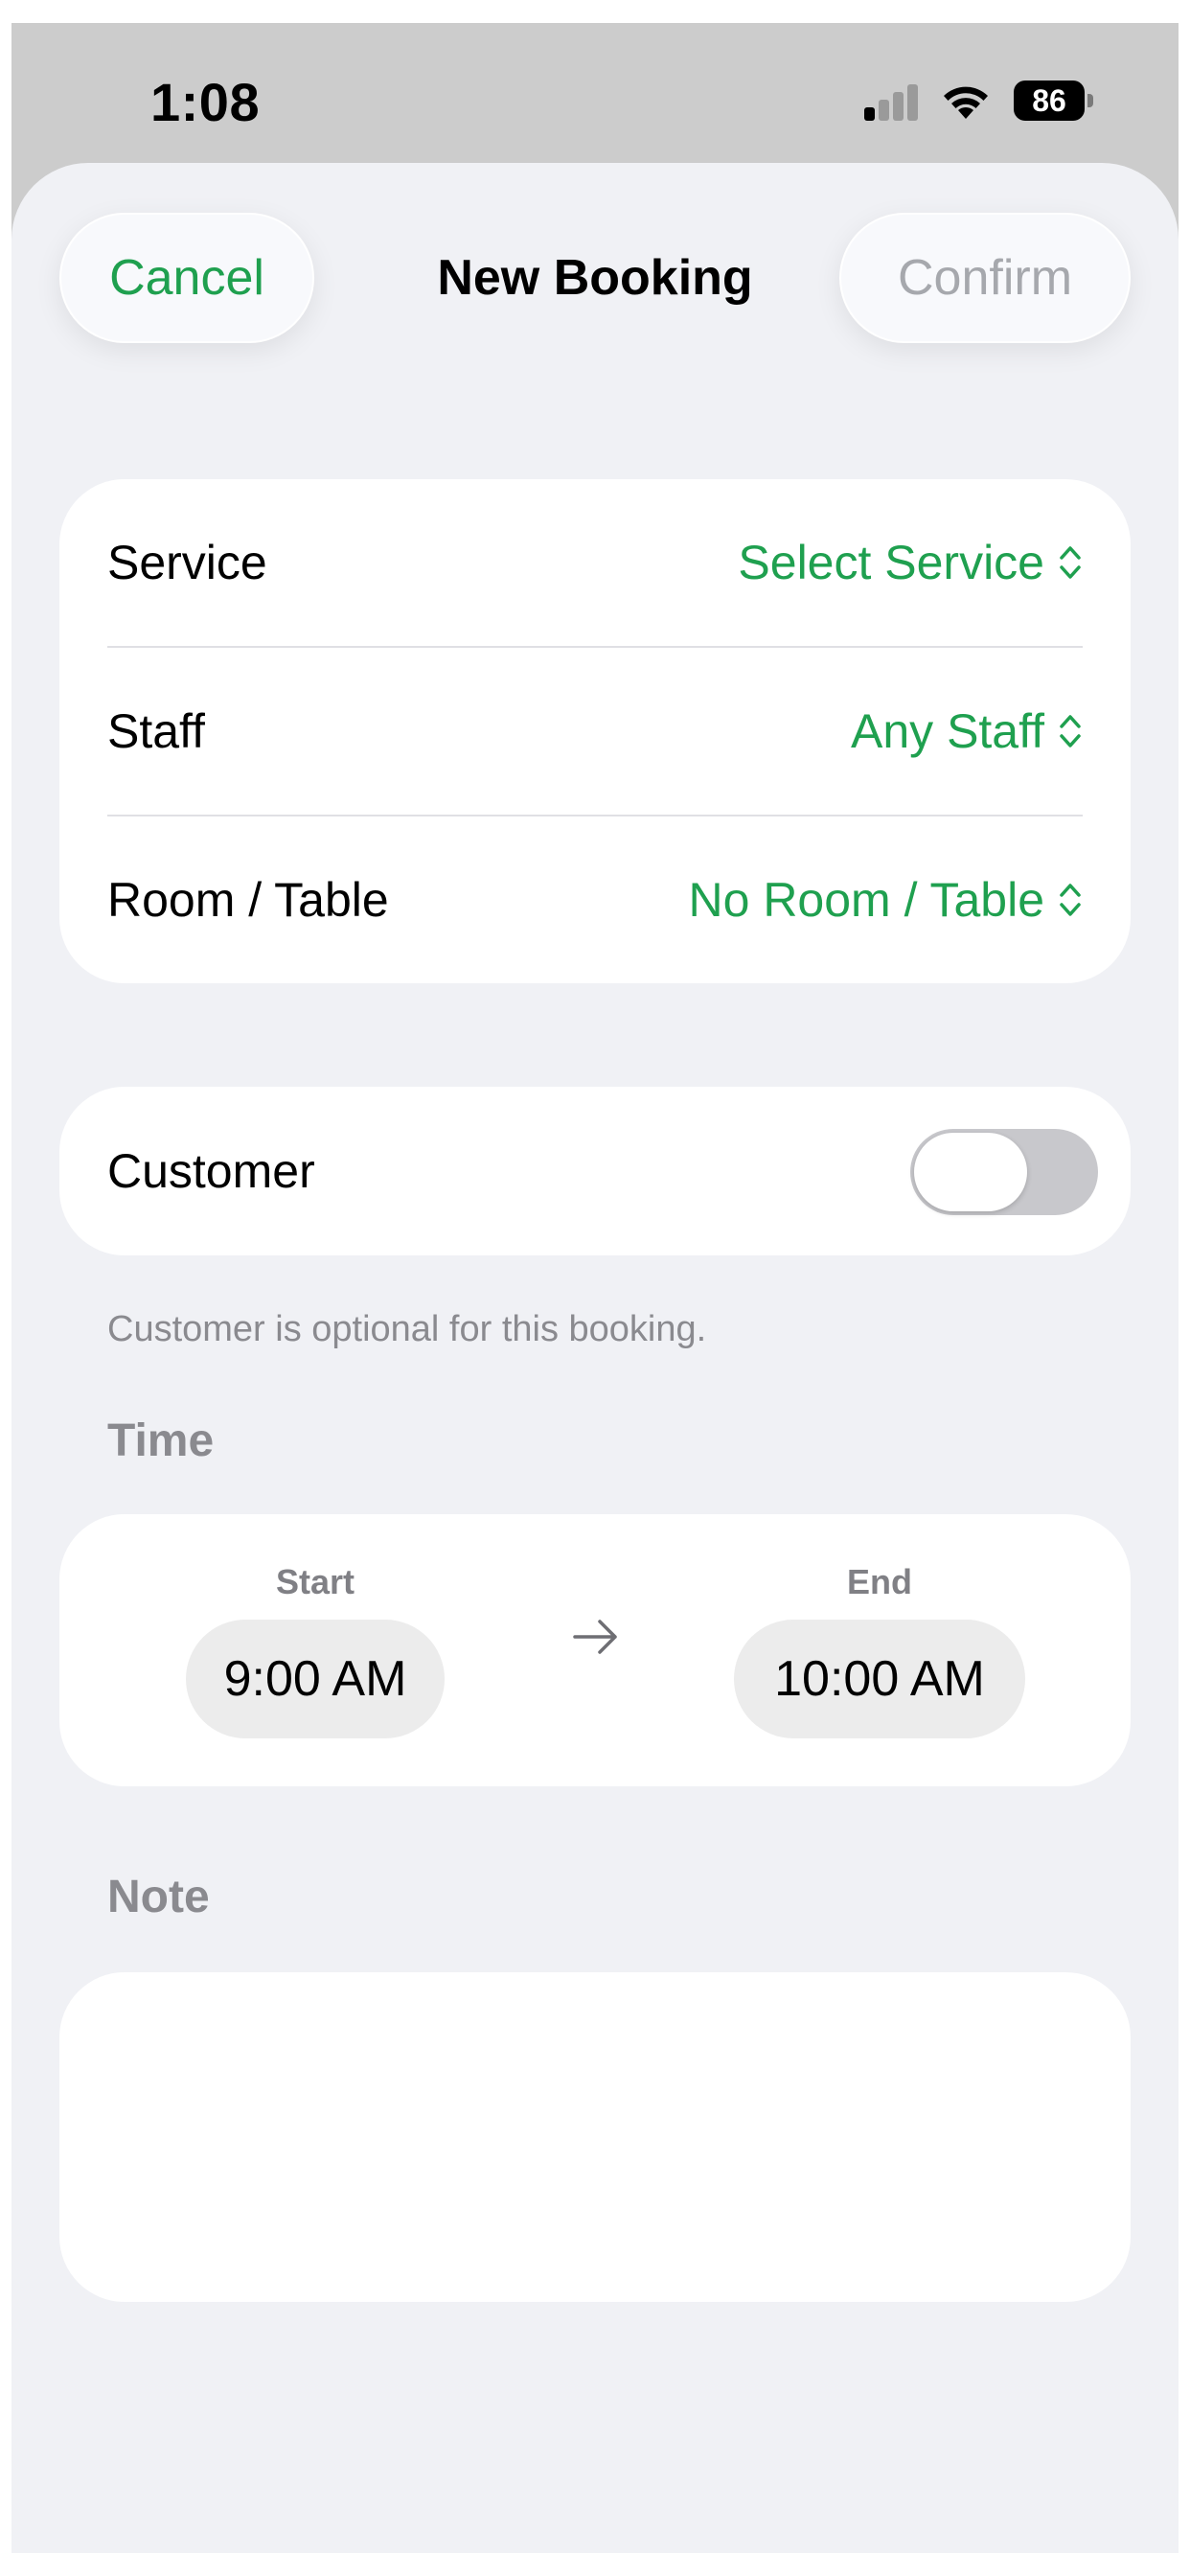 The width and height of the screenshot is (1190, 2576). I want to click on service-label: Service, so click(187, 562).